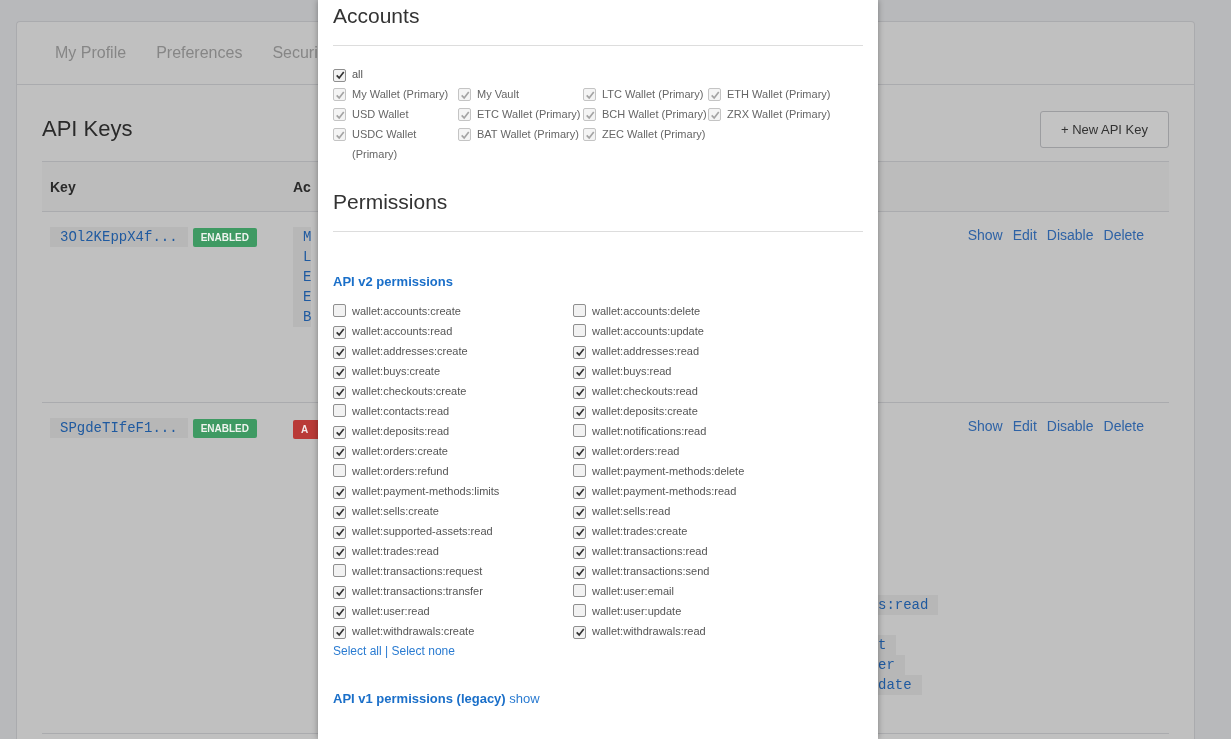  What do you see at coordinates (498, 94) in the screenshot?
I see `checkbox-label: My Vault` at bounding box center [498, 94].